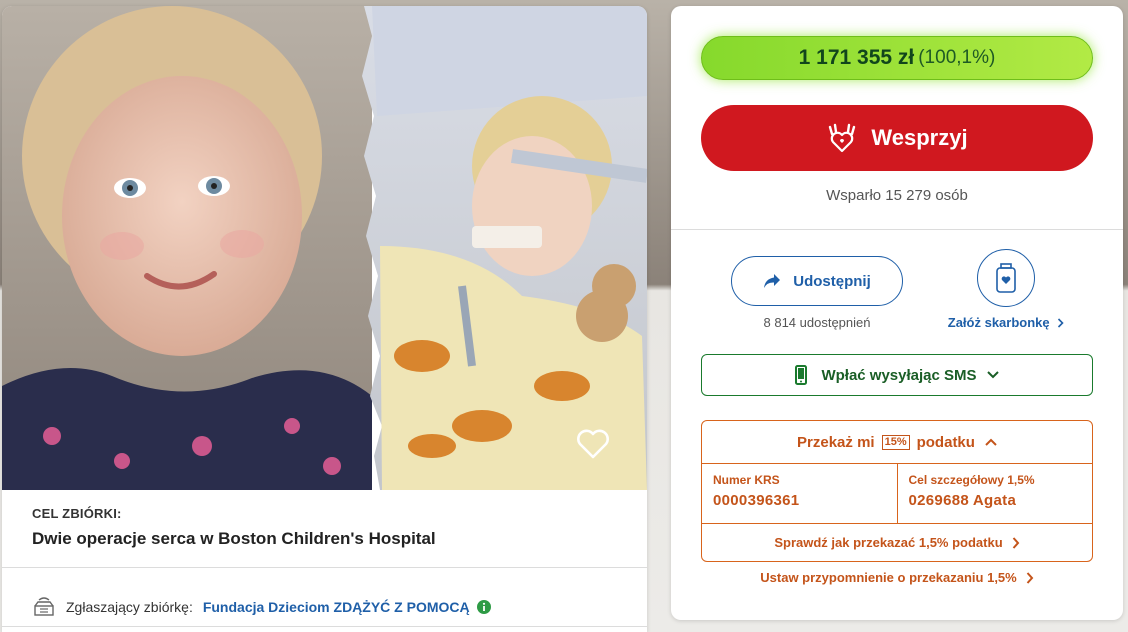  What do you see at coordinates (998, 322) in the screenshot?
I see `create-piggy-label: Załóż skarbonkę` at bounding box center [998, 322].